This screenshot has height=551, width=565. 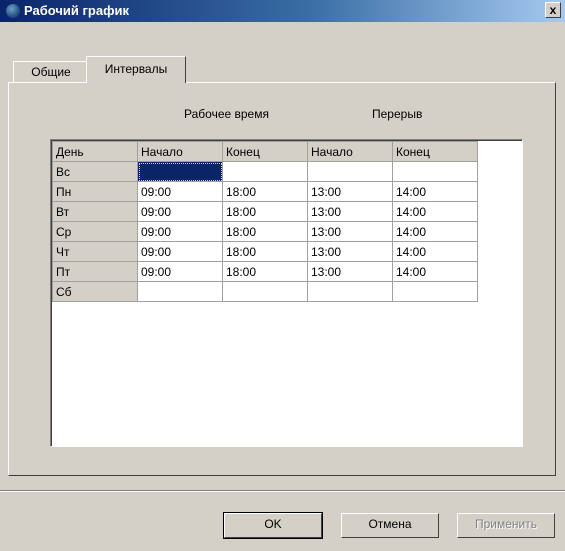 I want to click on table-row: Сб, so click(x=265, y=291).